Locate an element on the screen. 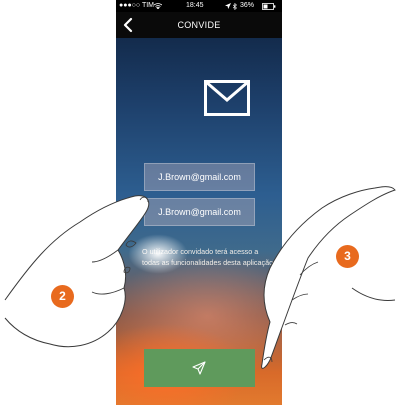 The image size is (398, 405). step-3-badge: 3 is located at coordinates (347, 256).